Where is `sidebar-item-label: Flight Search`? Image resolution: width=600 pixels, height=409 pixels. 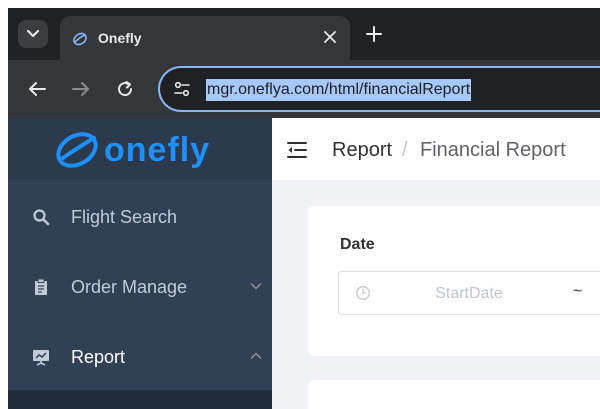
sidebar-item-label: Flight Search is located at coordinates (124, 217).